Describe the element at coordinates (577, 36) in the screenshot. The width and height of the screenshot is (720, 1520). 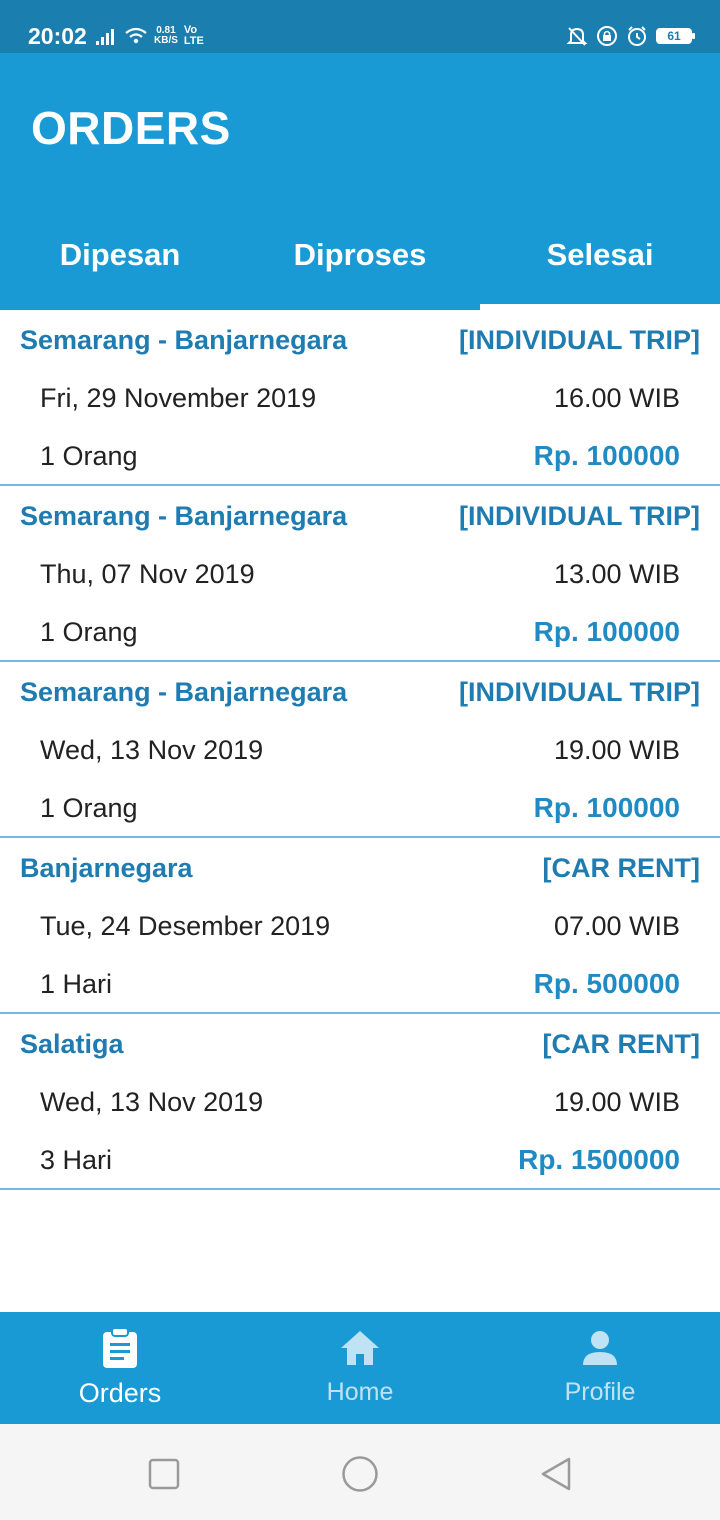
I see `bell-off-icon` at that location.